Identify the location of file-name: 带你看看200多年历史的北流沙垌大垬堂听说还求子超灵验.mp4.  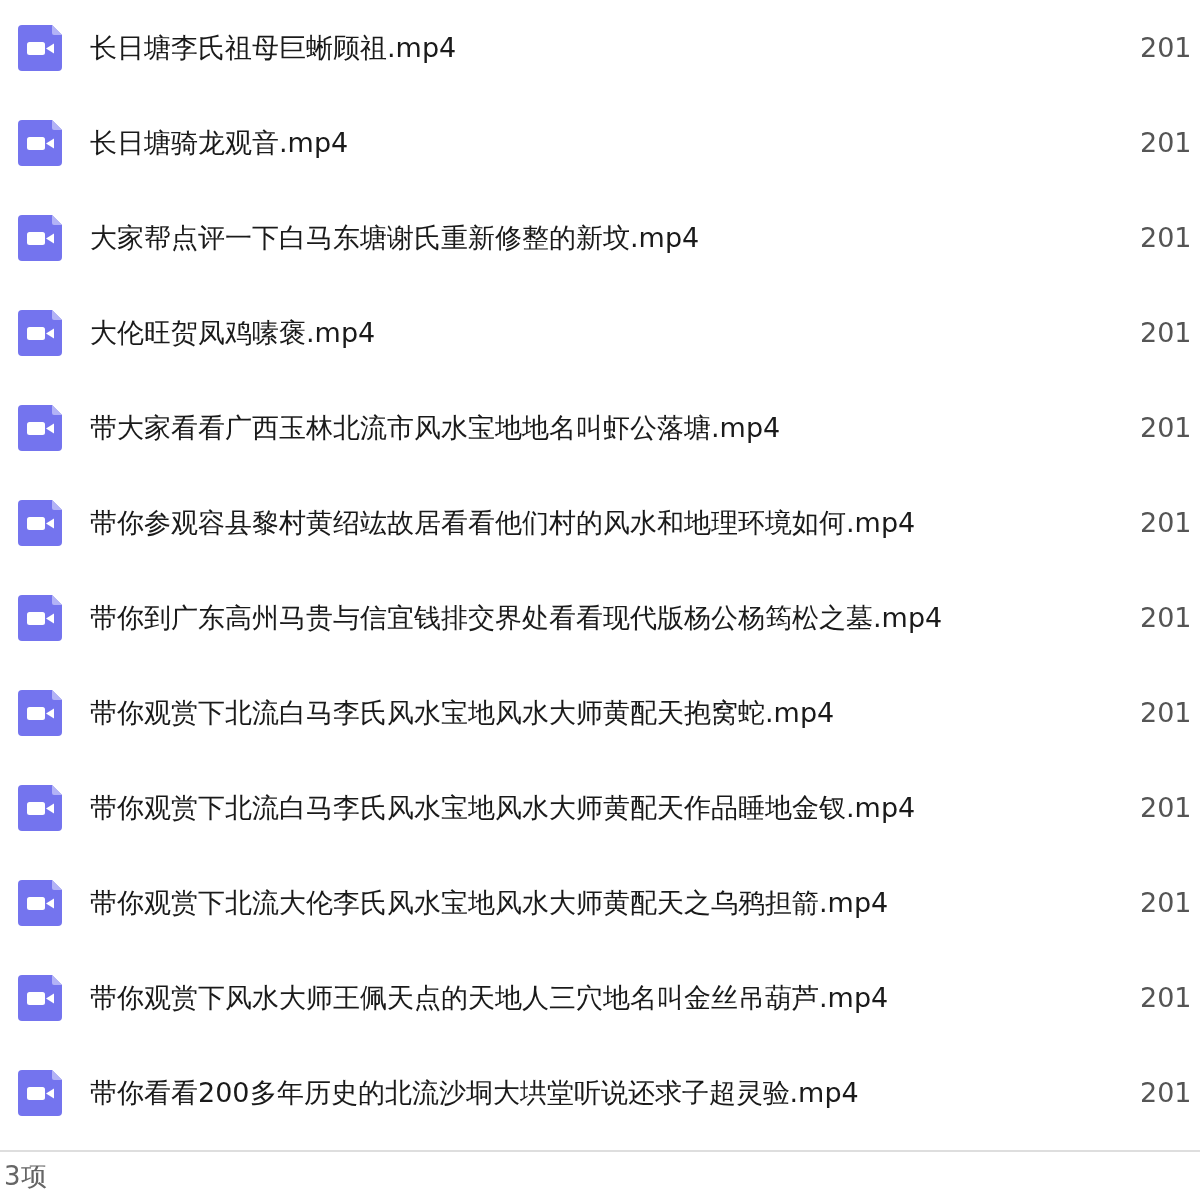
(615, 1092).